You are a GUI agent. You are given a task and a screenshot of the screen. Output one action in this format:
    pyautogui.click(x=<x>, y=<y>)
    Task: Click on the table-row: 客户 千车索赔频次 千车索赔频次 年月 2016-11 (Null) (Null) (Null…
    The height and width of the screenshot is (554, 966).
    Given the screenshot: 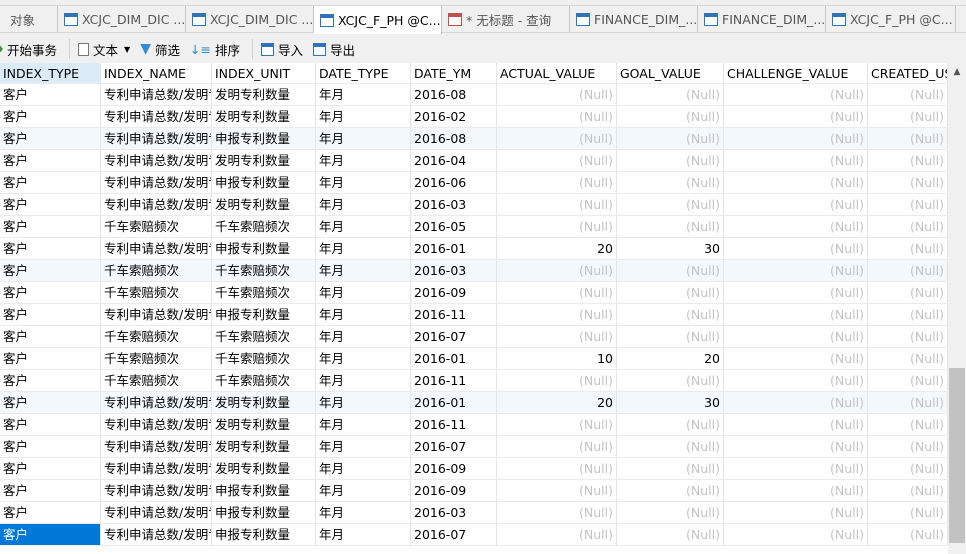 What is the action you would take?
    pyautogui.click(x=474, y=381)
    